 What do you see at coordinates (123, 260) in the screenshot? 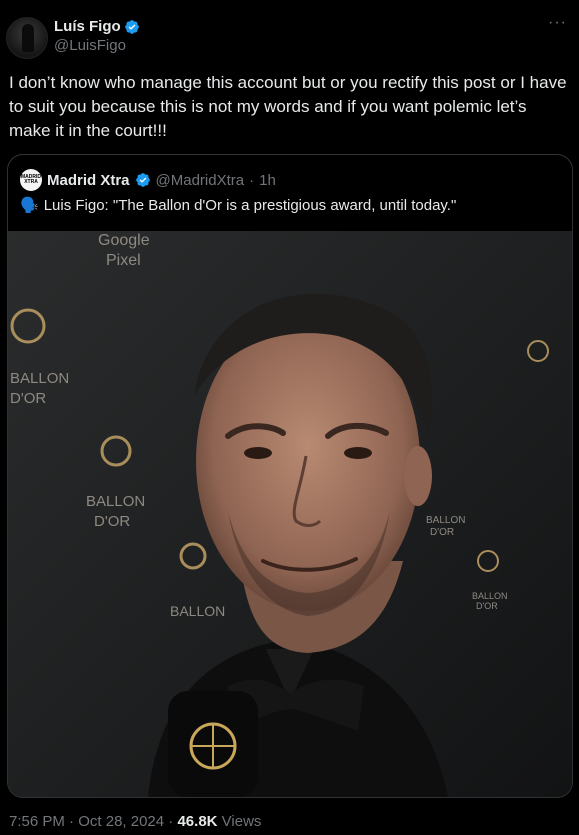
I see `backdrop-text: Pixel` at bounding box center [123, 260].